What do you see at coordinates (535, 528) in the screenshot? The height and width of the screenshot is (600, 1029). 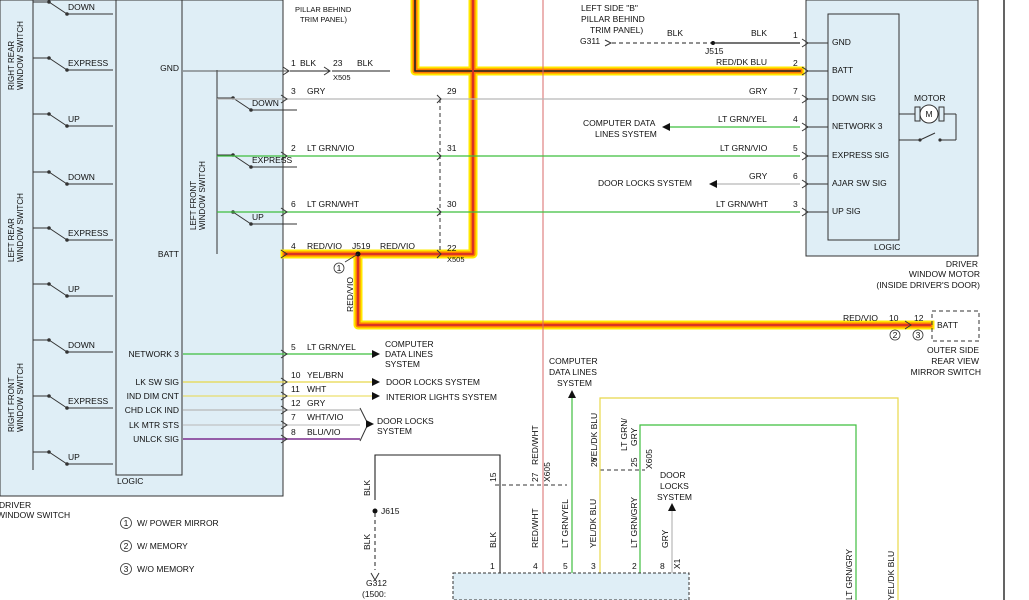 I see `bottom-label-red-wht: RED/WHT` at bounding box center [535, 528].